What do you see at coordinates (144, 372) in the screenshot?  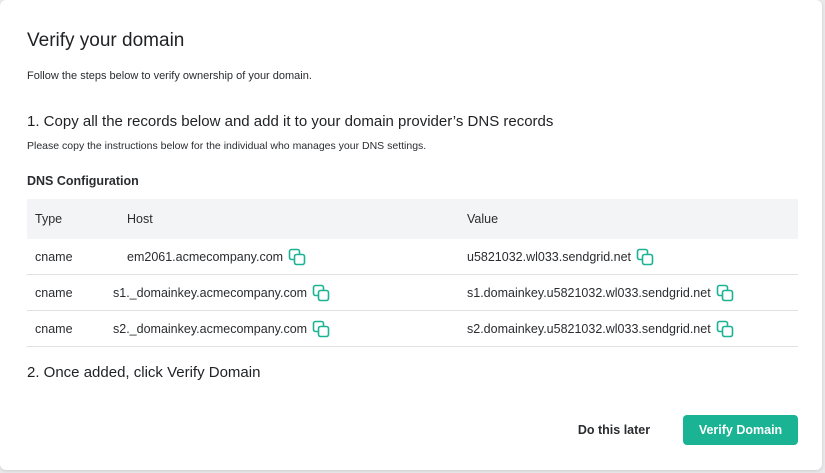 I see `step2-title: 2. Once added, click Verify Domain` at bounding box center [144, 372].